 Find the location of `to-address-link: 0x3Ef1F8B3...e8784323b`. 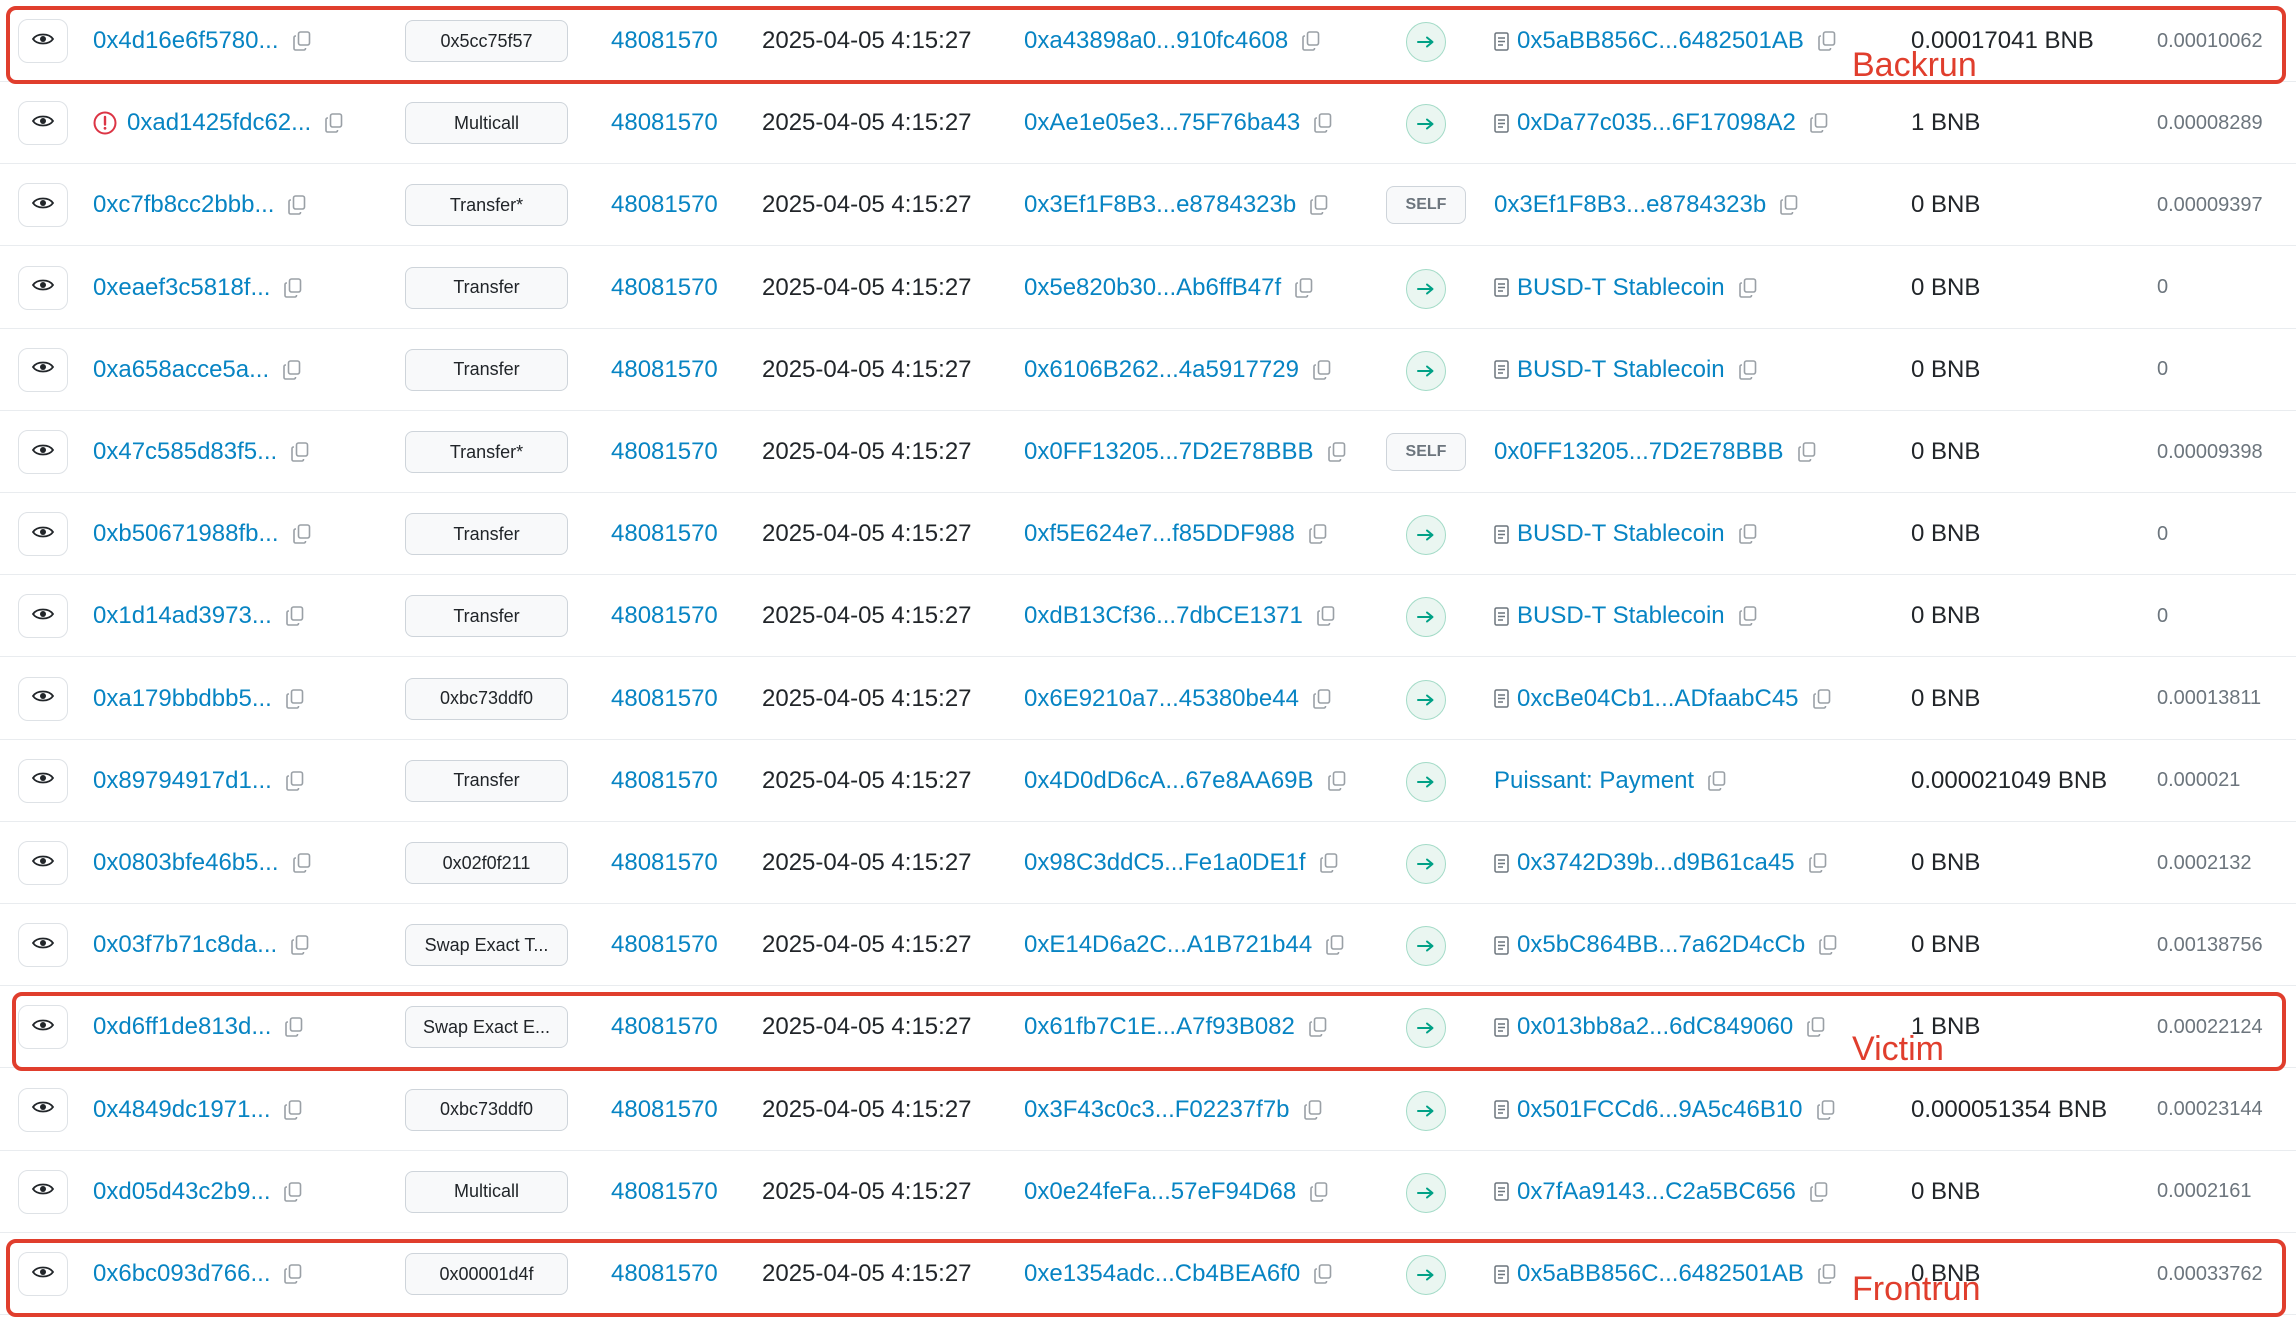

to-address-link: 0x3Ef1F8B3...e8784323b is located at coordinates (1630, 205).